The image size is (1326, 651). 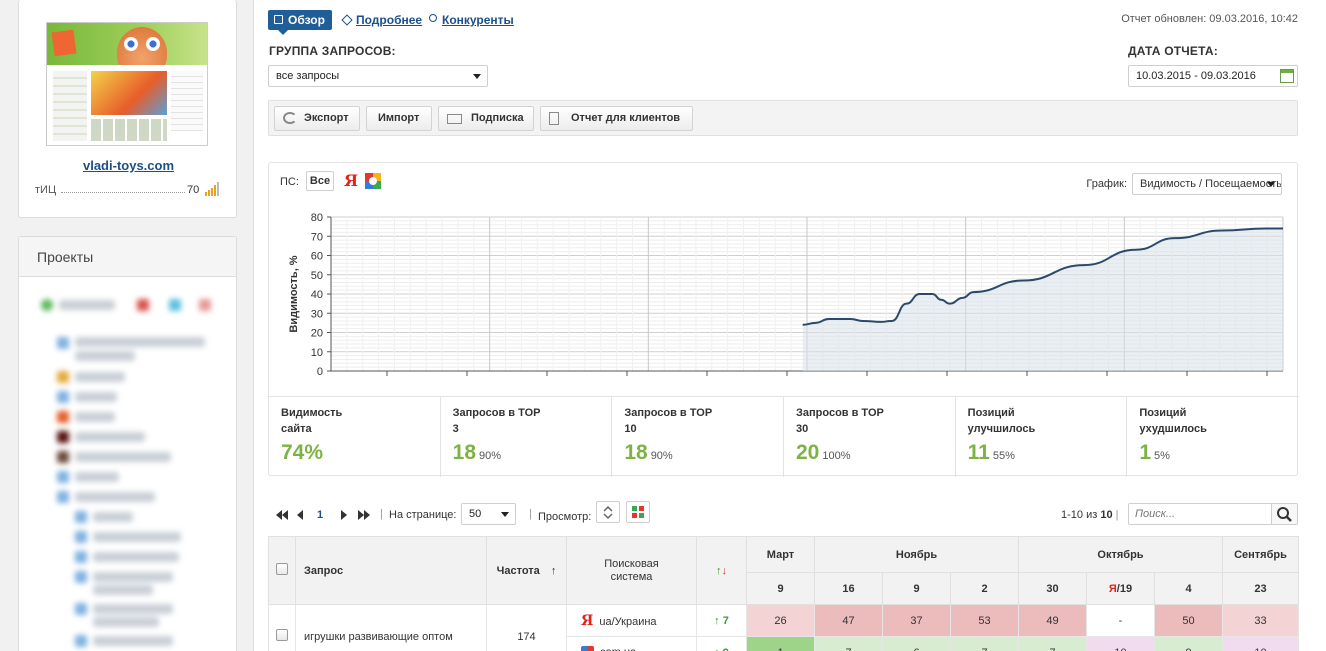 I want to click on position-cell: 1, so click(x=780, y=643).